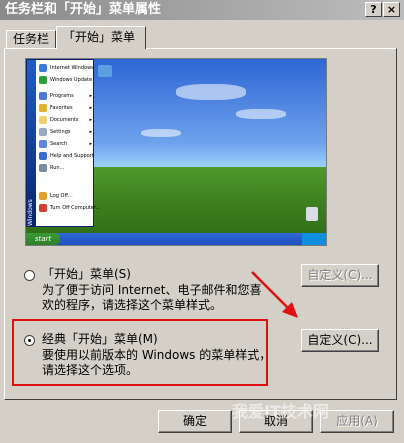  What do you see at coordinates (202, 10) in the screenshot?
I see `title-bar: 任务栏和「开始」菜单属性 ? ×` at bounding box center [202, 10].